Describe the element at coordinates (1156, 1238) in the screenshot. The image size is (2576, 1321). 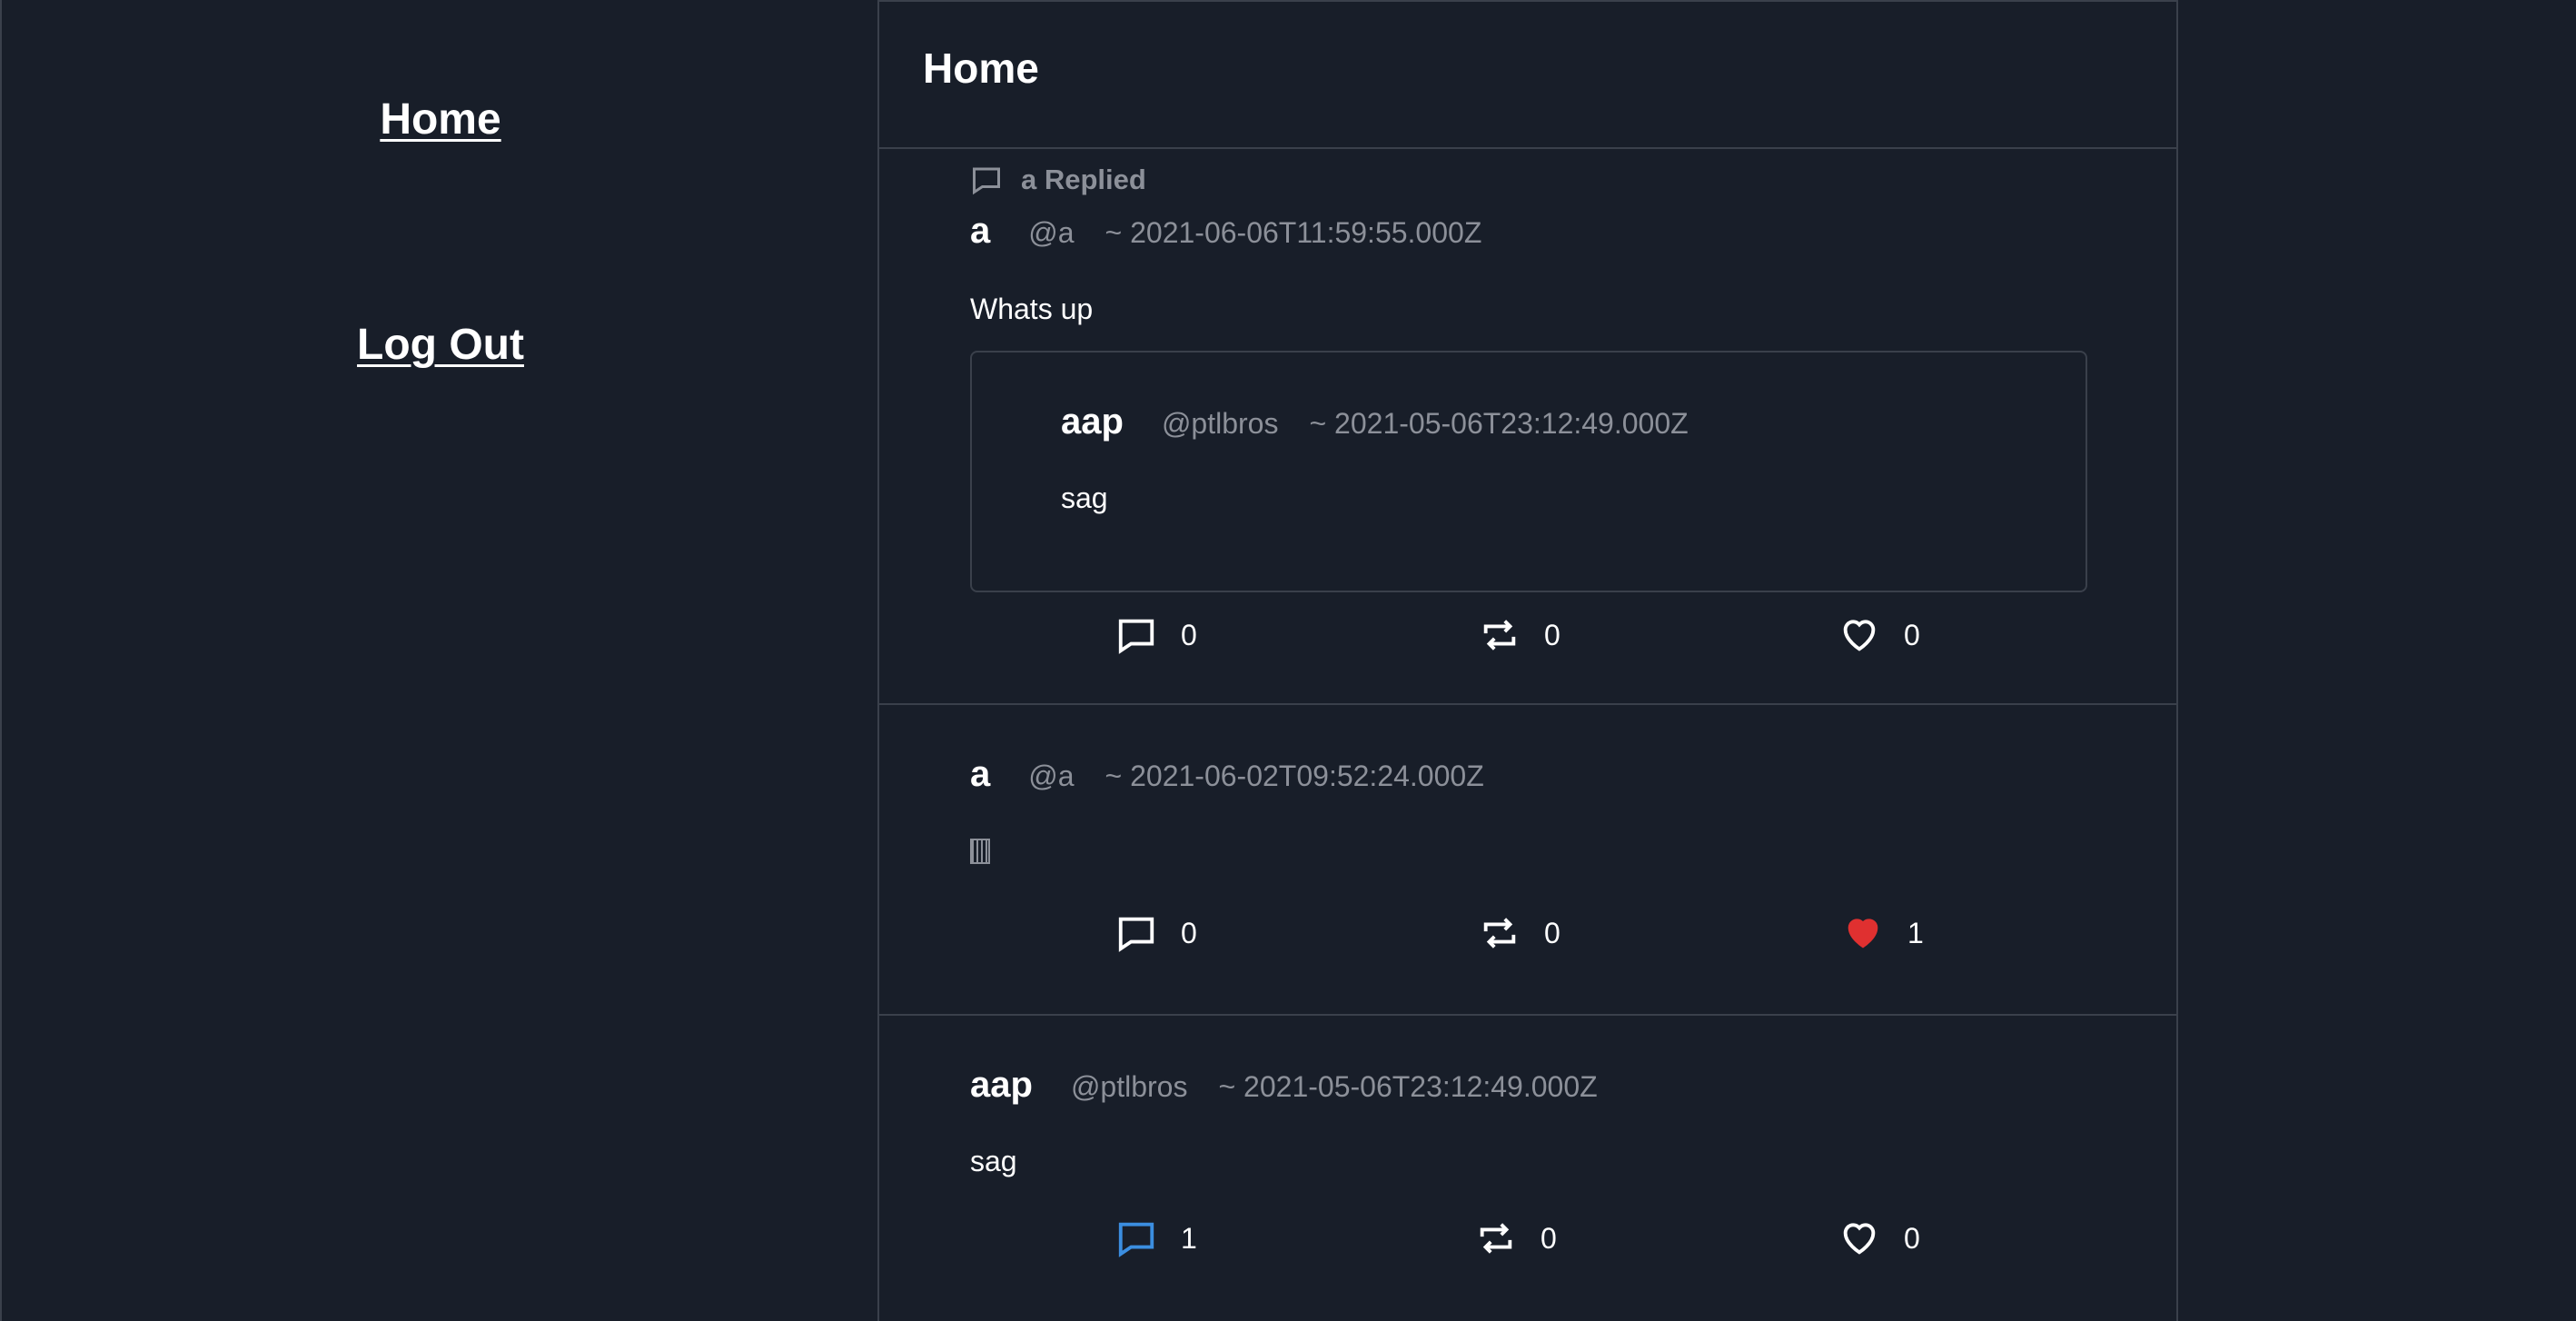
I see `reply-button: 1` at that location.